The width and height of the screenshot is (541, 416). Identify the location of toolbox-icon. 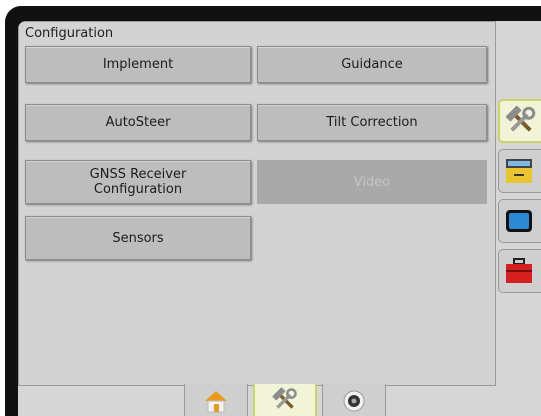
(519, 270).